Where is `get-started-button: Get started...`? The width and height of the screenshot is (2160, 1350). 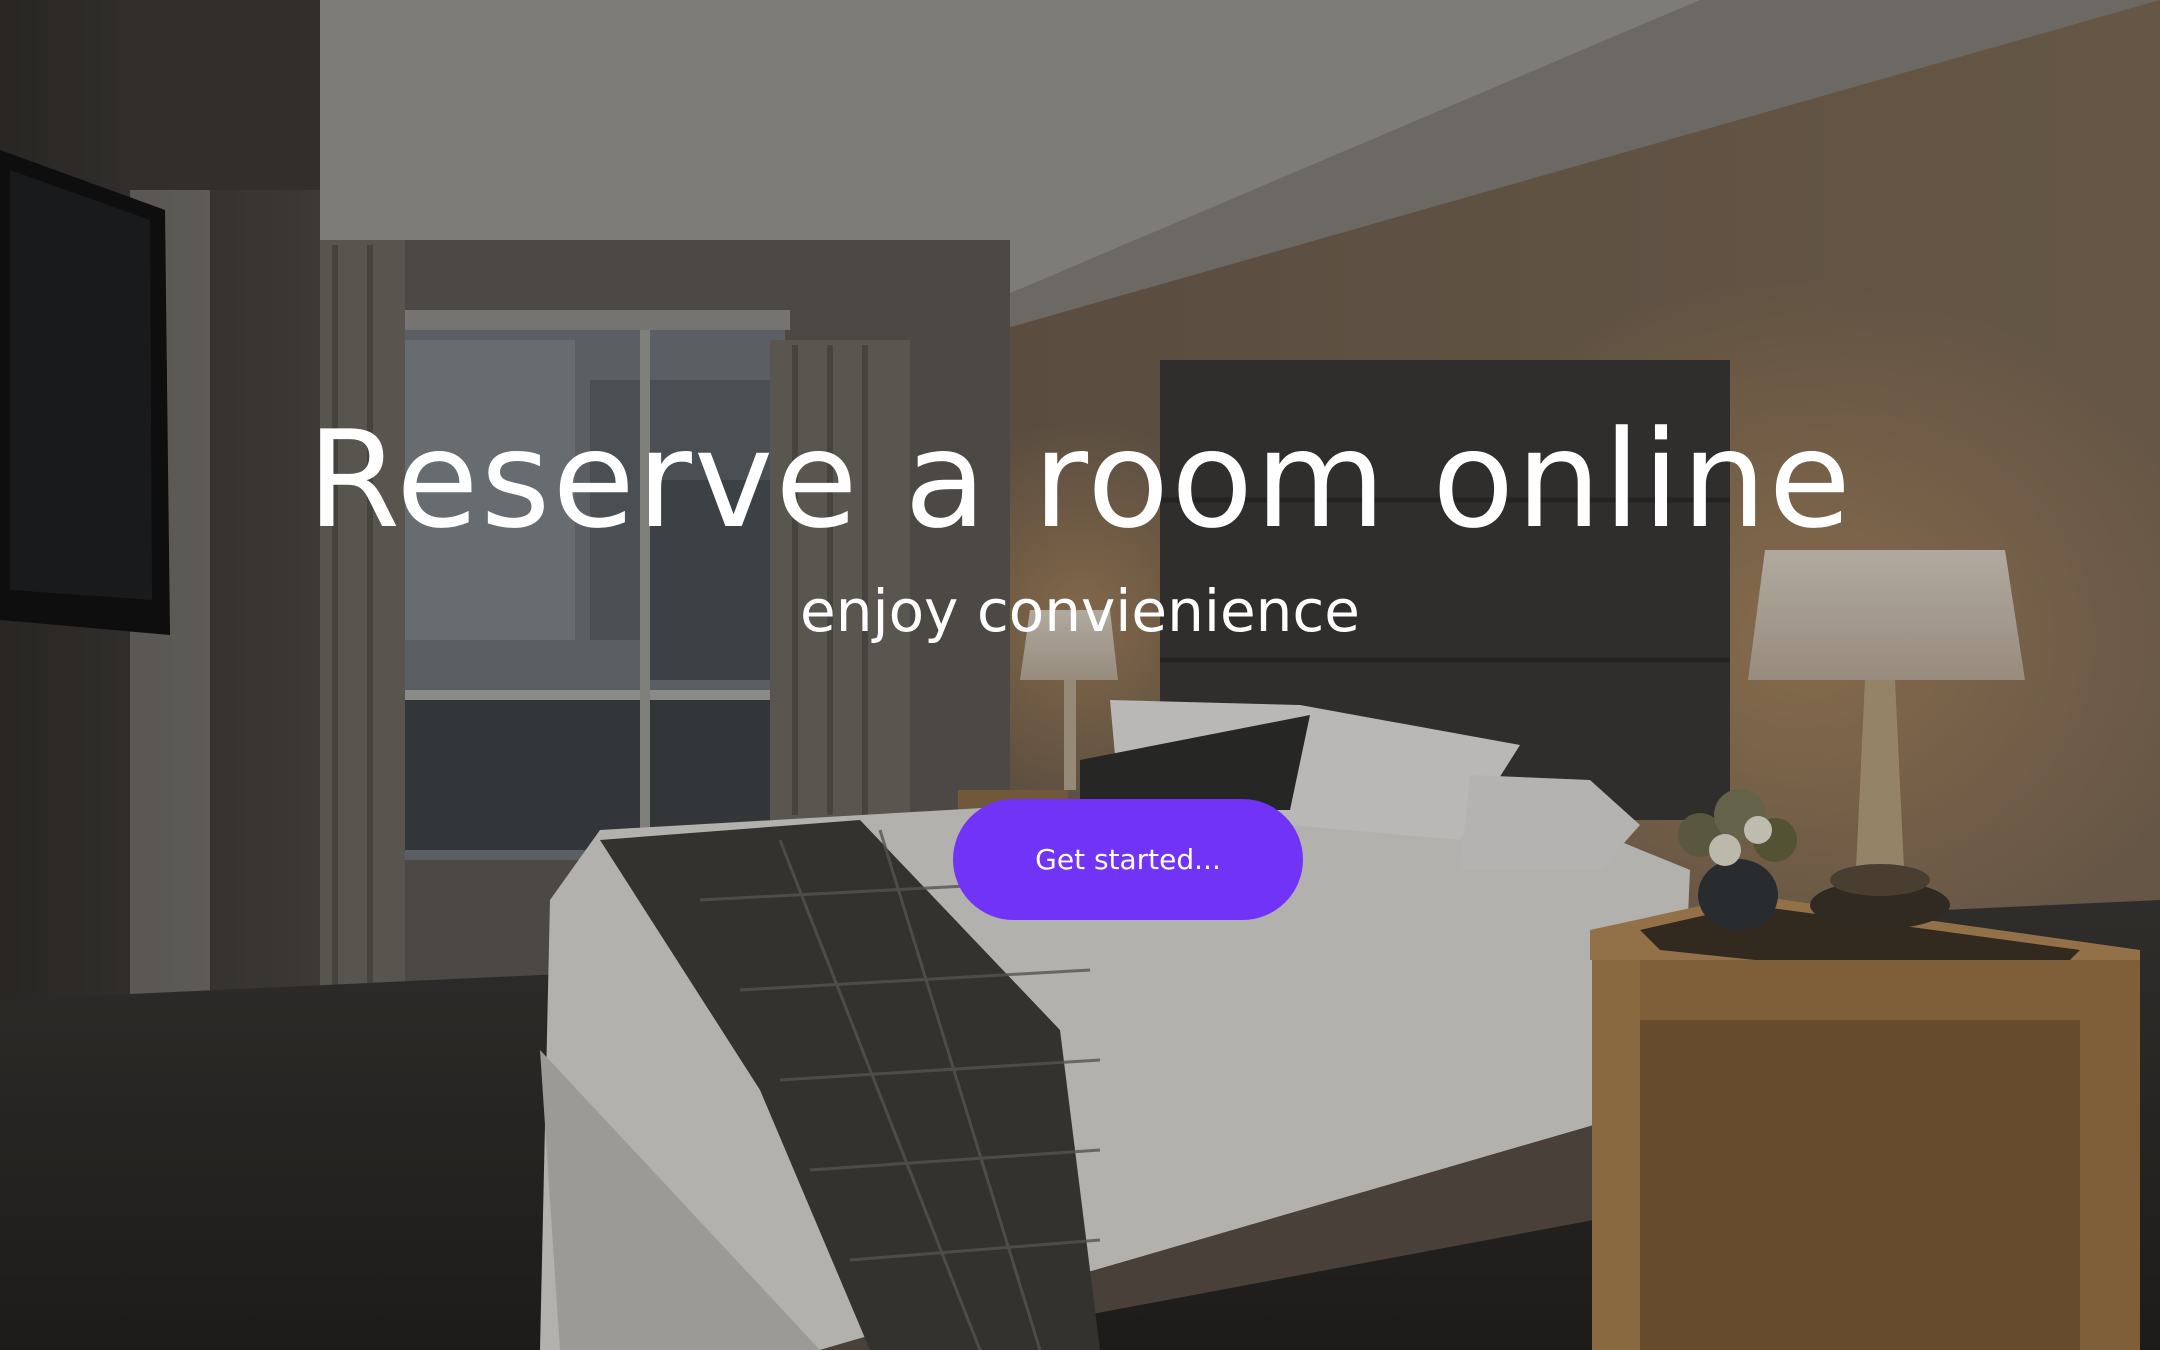 get-started-button: Get started... is located at coordinates (1128, 859).